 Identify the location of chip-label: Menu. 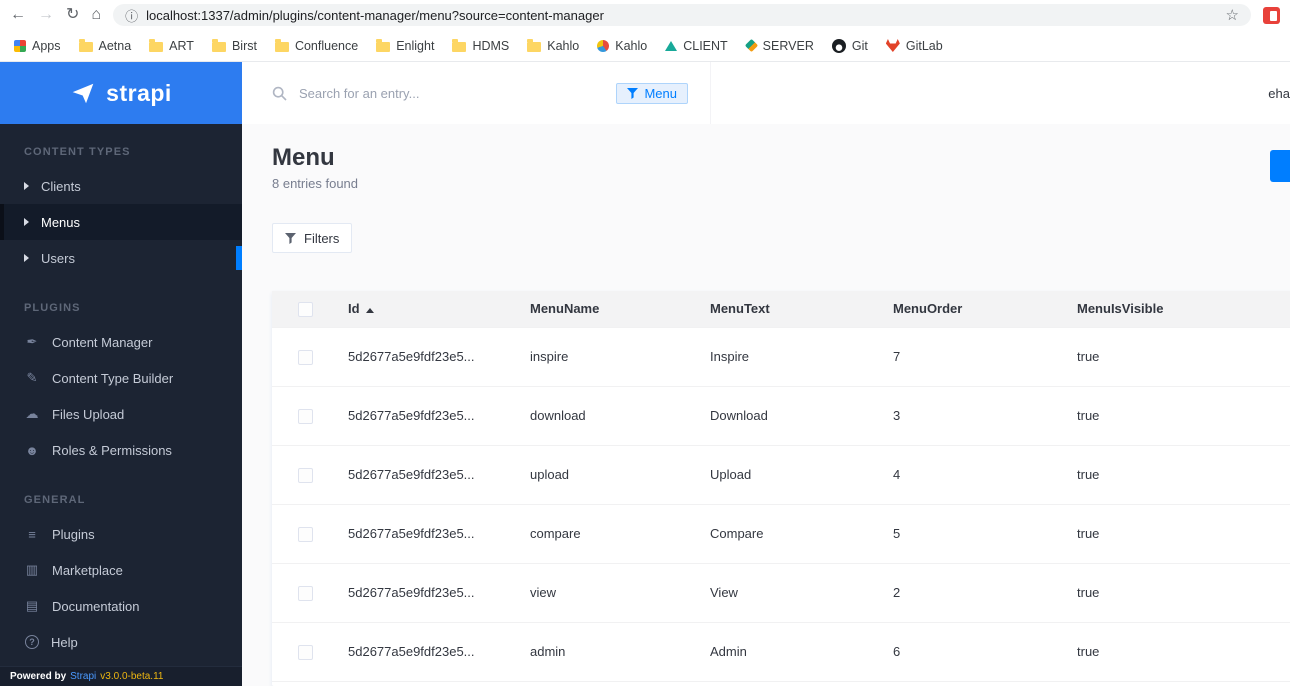
(660, 93).